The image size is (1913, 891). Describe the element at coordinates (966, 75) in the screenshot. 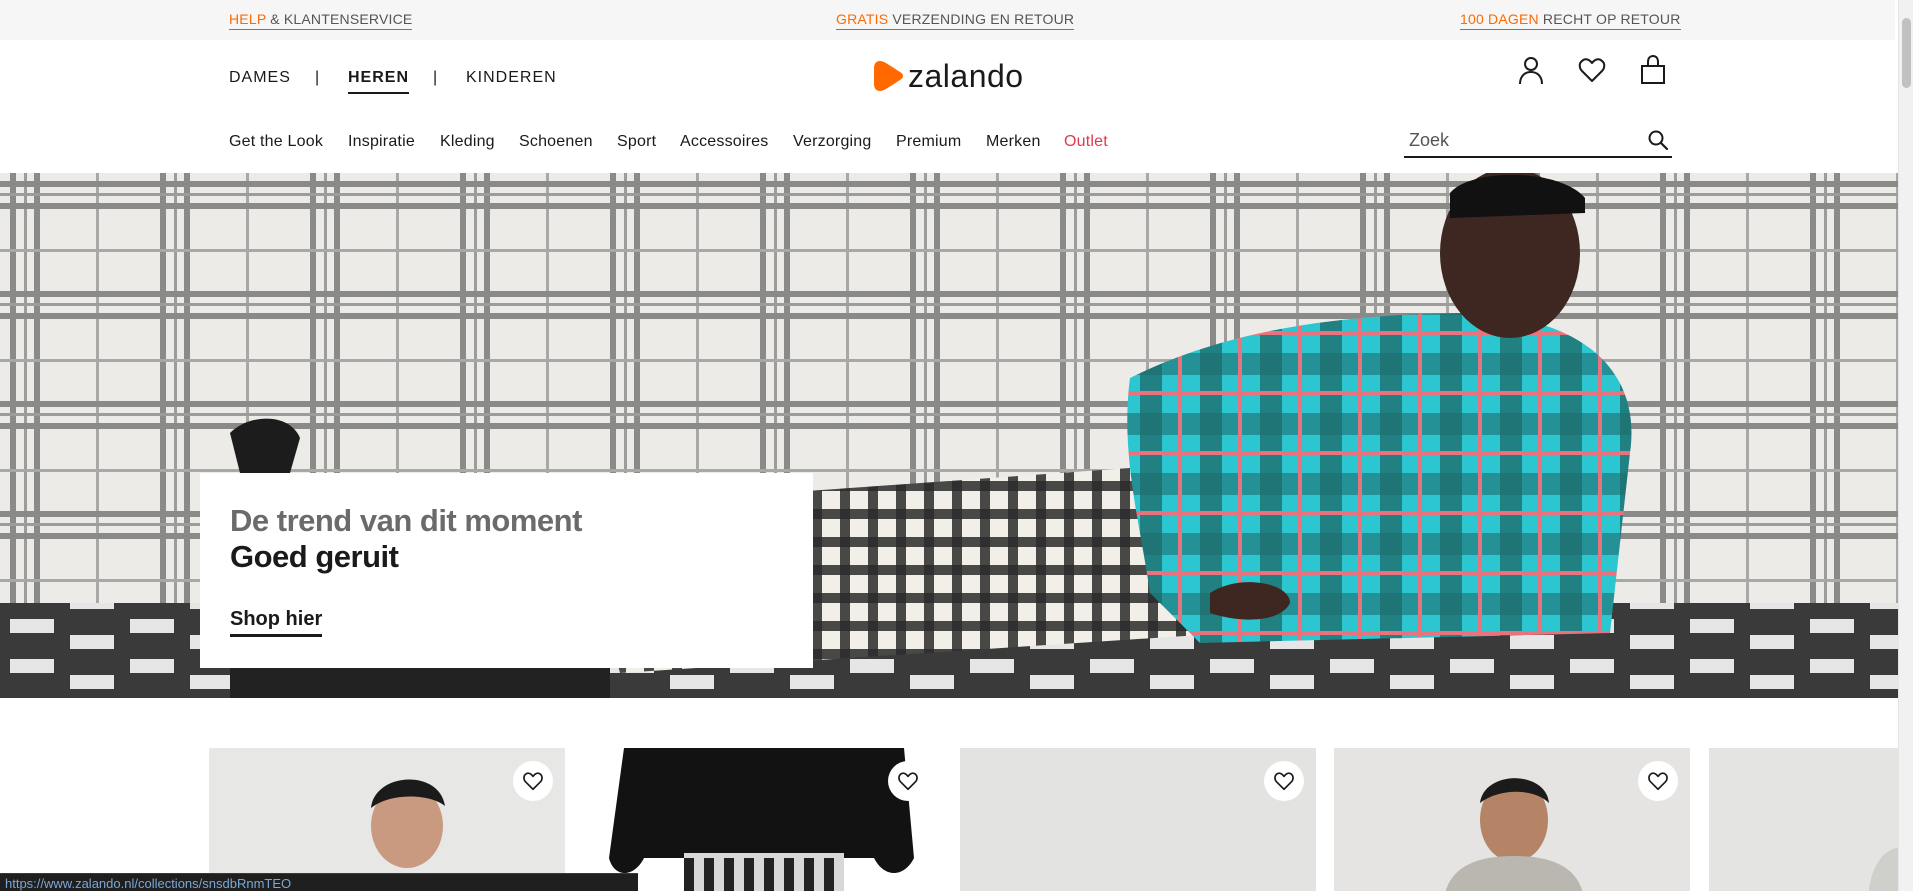

I see `logo-wordmark: zalando` at that location.